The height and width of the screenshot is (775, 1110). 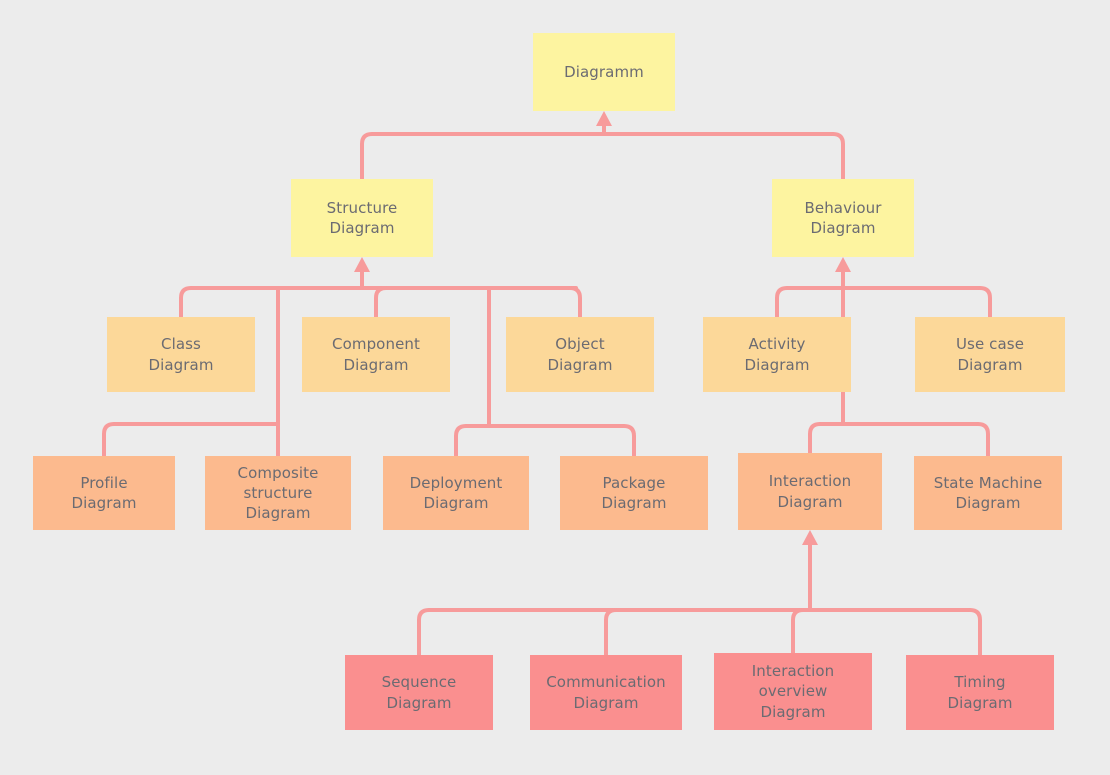 What do you see at coordinates (456, 493) in the screenshot?
I see `node-deployment: Deployment Diagram` at bounding box center [456, 493].